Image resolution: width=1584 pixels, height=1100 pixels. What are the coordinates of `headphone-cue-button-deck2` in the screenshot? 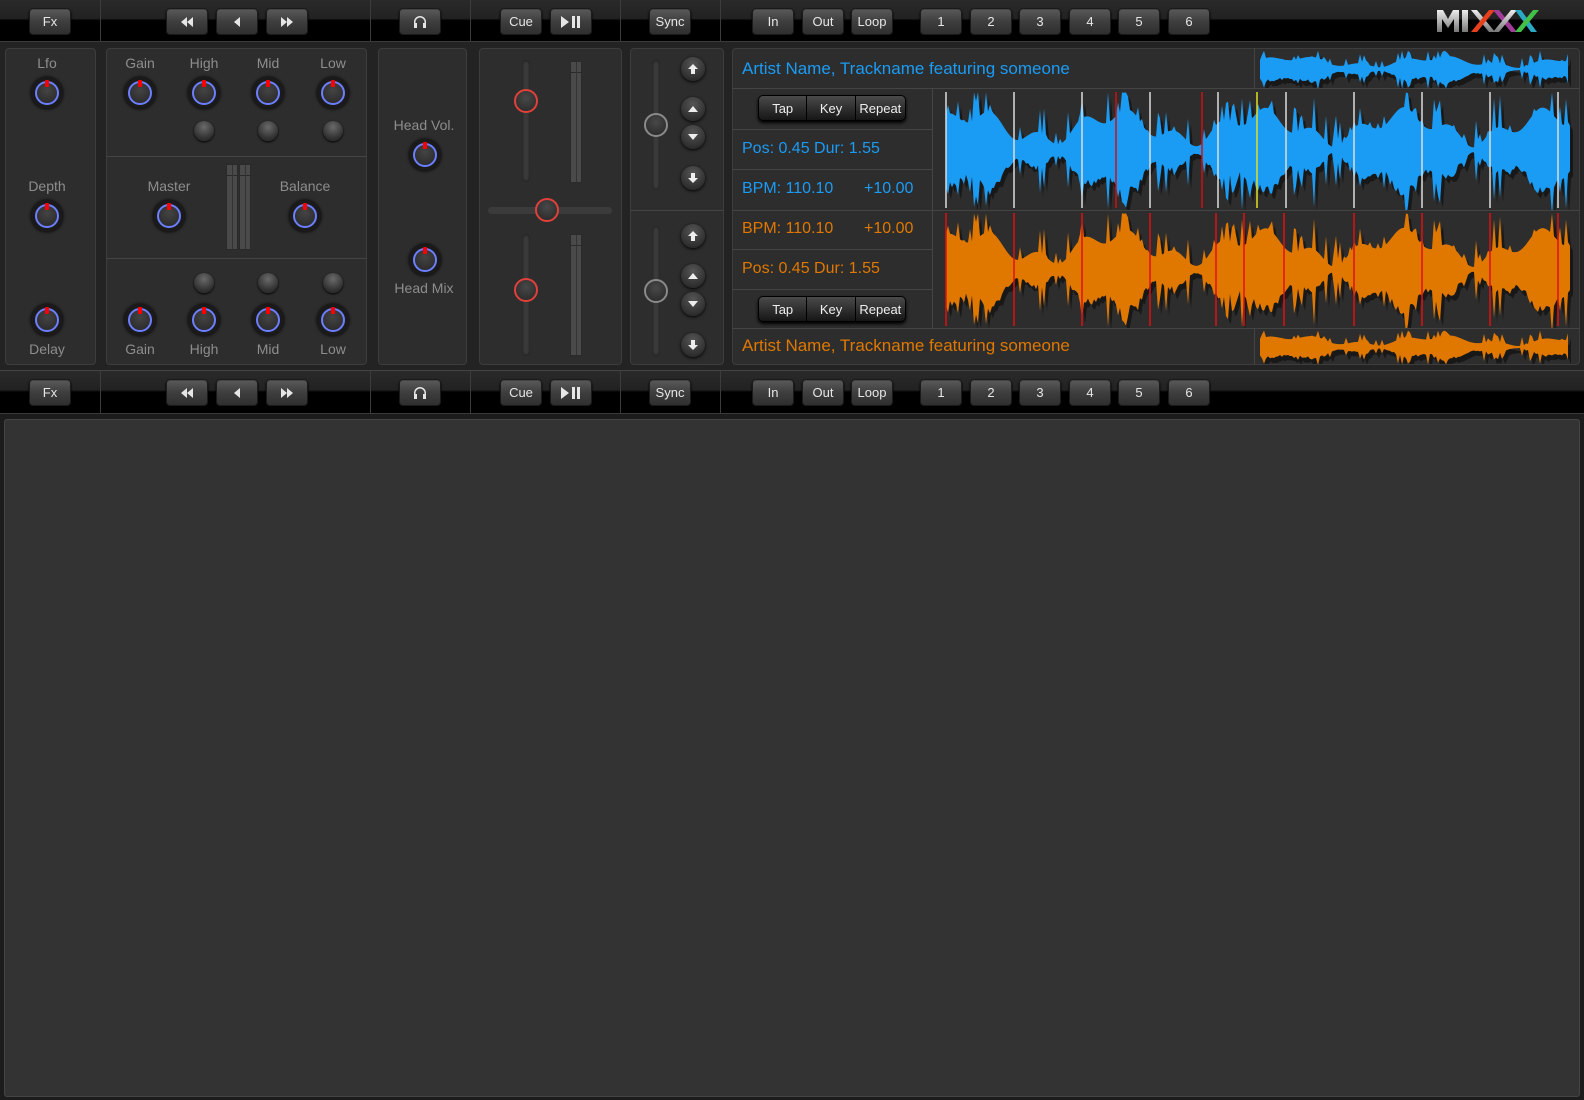 It's located at (420, 392).